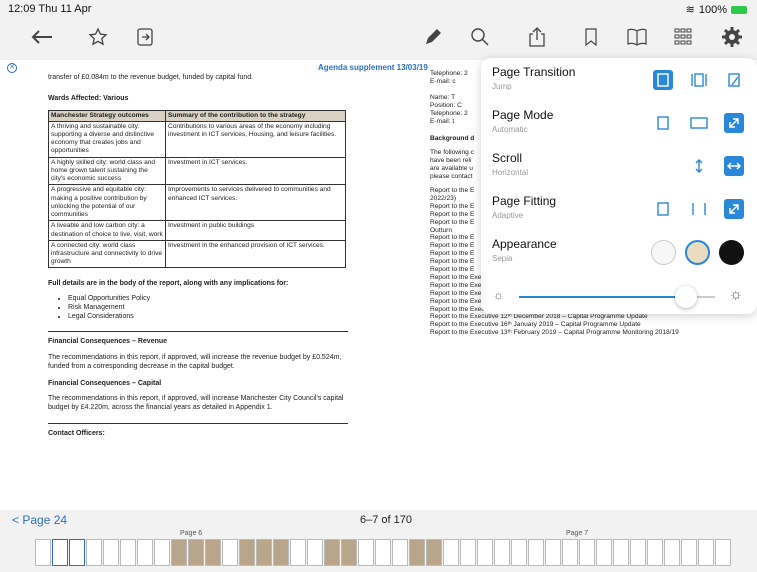 The height and width of the screenshot is (572, 757). I want to click on brightness-slider, so click(617, 297).